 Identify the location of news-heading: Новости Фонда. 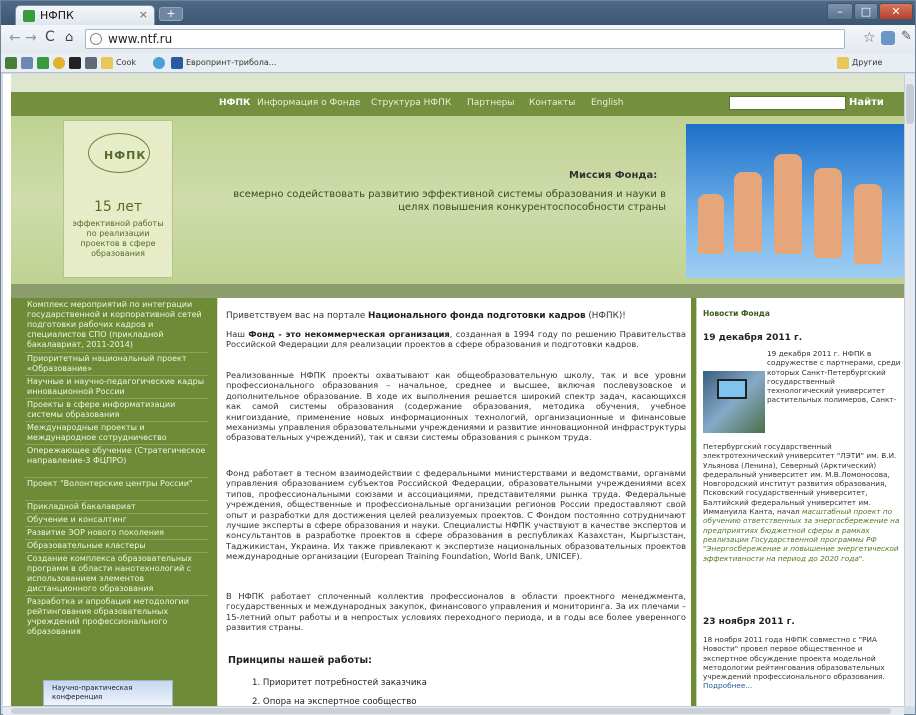
(736, 313).